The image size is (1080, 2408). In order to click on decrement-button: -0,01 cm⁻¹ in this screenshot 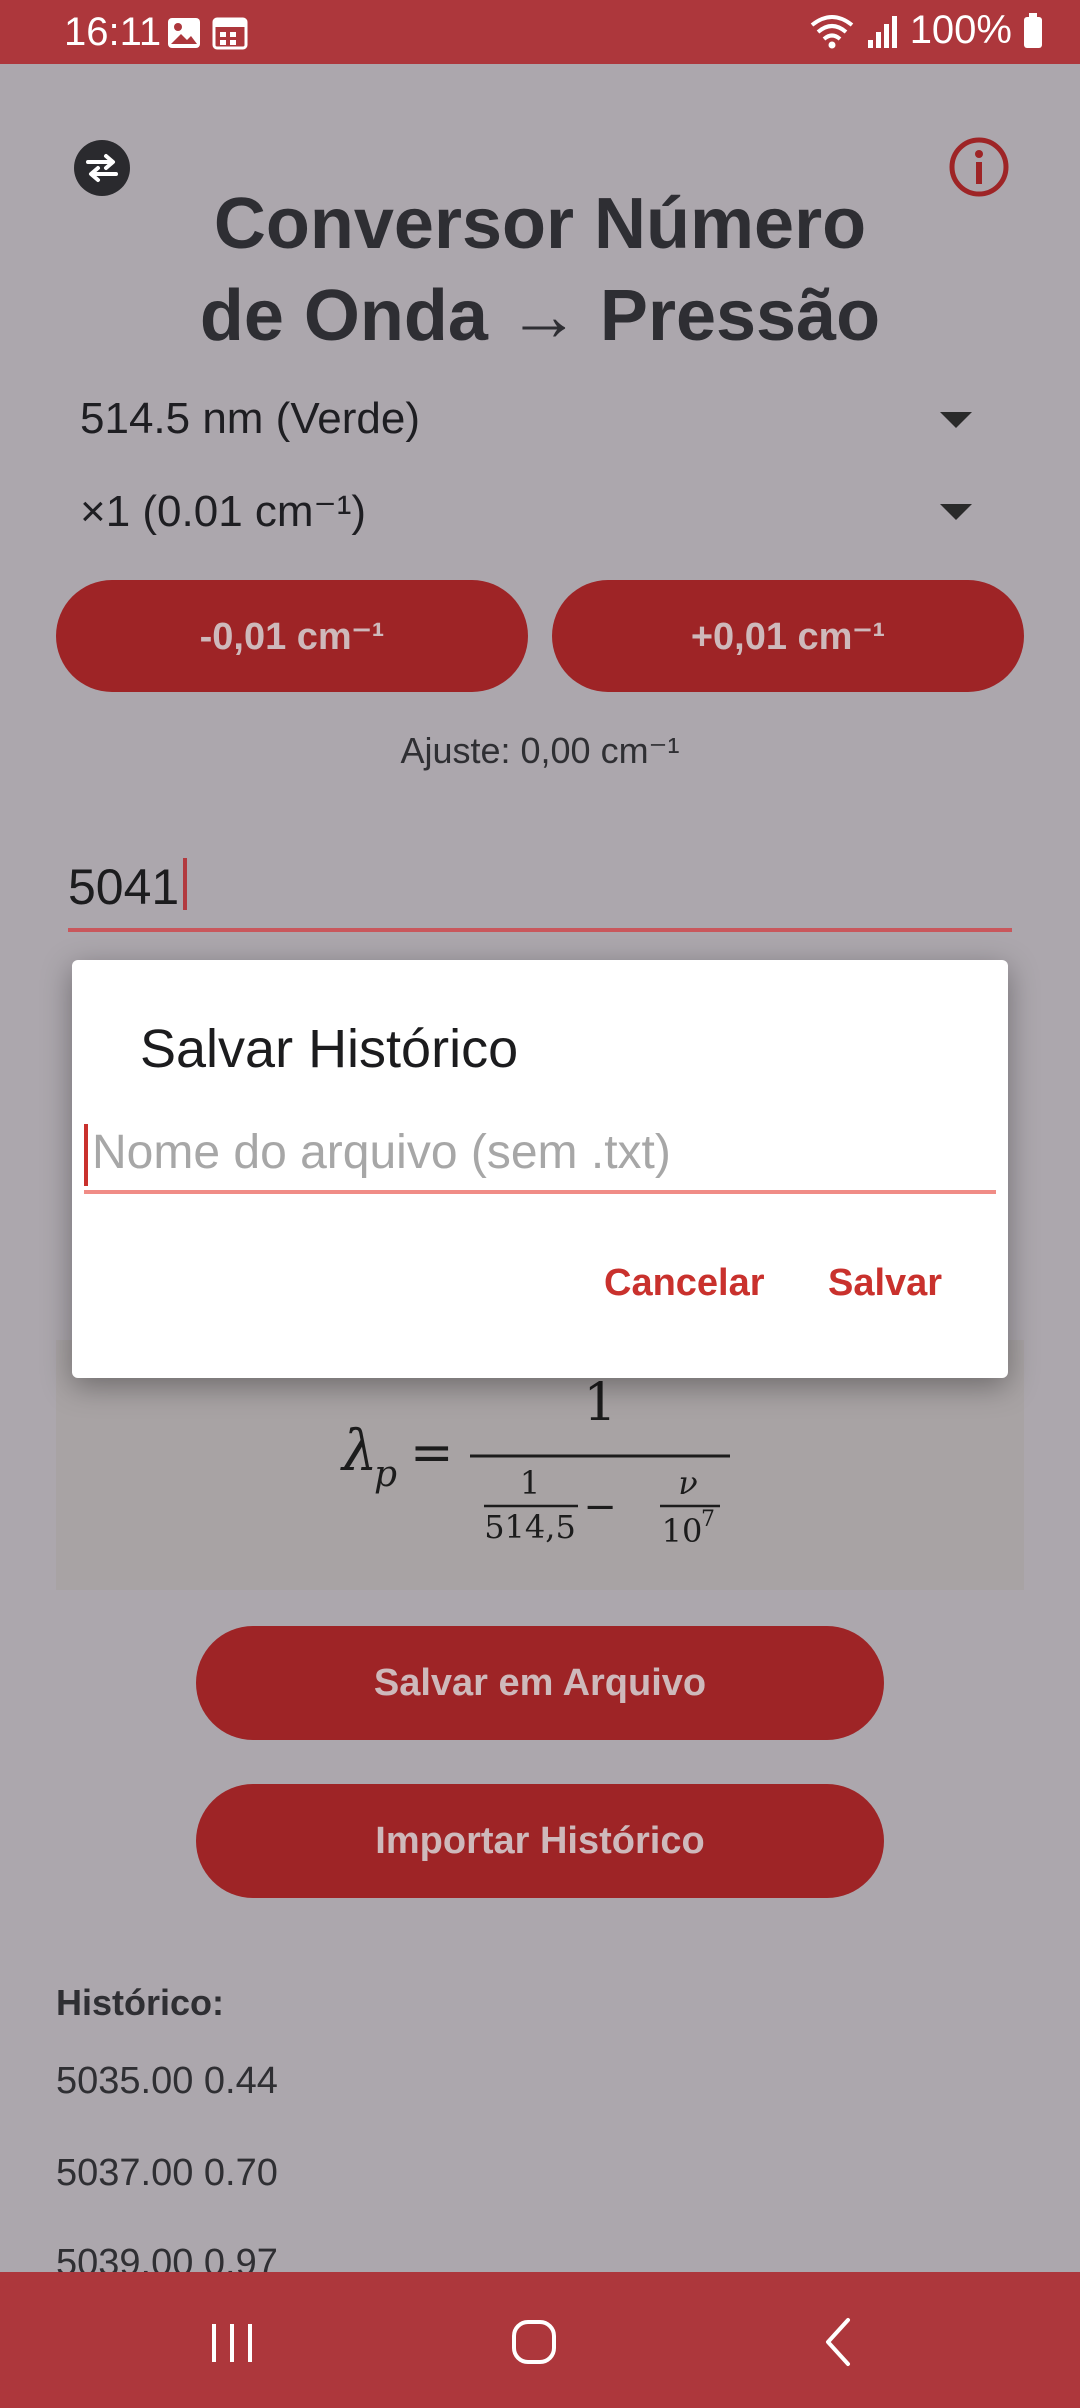, I will do `click(292, 636)`.